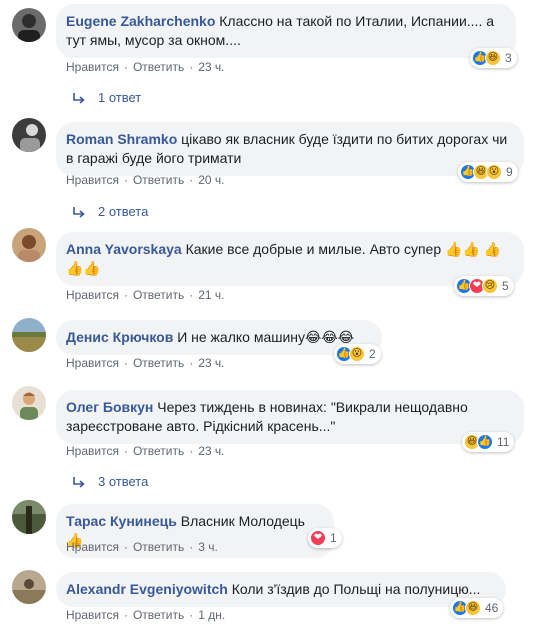  What do you see at coordinates (119, 97) in the screenshot?
I see `replies-count: 1 ответ` at bounding box center [119, 97].